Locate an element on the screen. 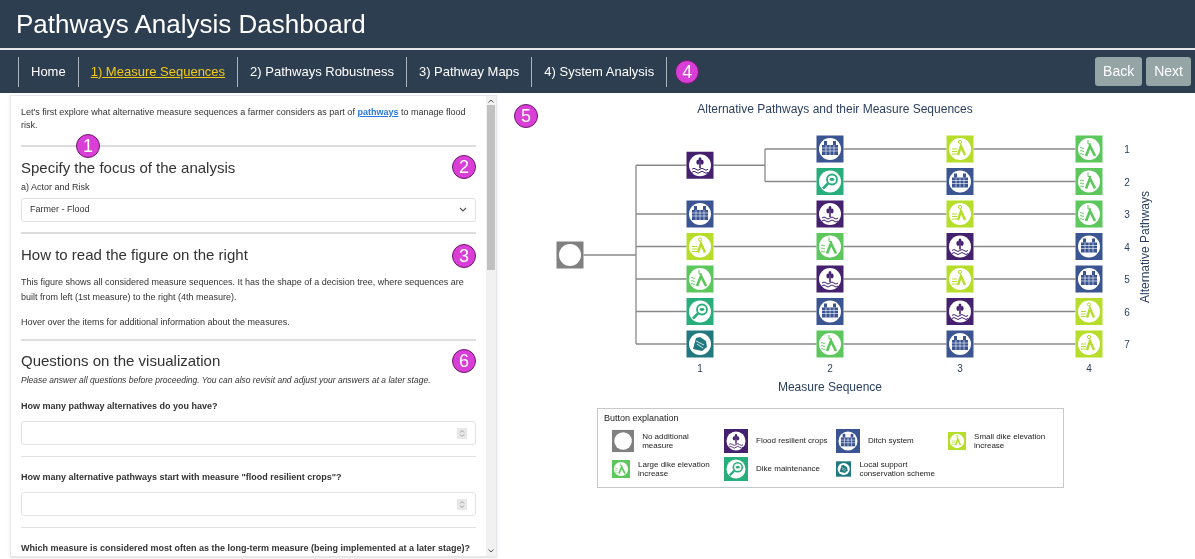 The width and height of the screenshot is (1195, 559). paragraph-text: This figure shows all considered measure sequences. It has the shape of a decision tree, where sequences are built from left (1st measure) to the right (4th measure). is located at coordinates (243, 289).